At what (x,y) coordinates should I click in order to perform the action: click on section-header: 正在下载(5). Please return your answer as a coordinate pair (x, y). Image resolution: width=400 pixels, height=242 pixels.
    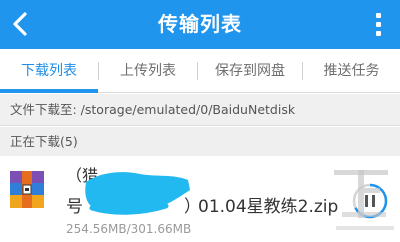
    Looking at the image, I should click on (200, 141).